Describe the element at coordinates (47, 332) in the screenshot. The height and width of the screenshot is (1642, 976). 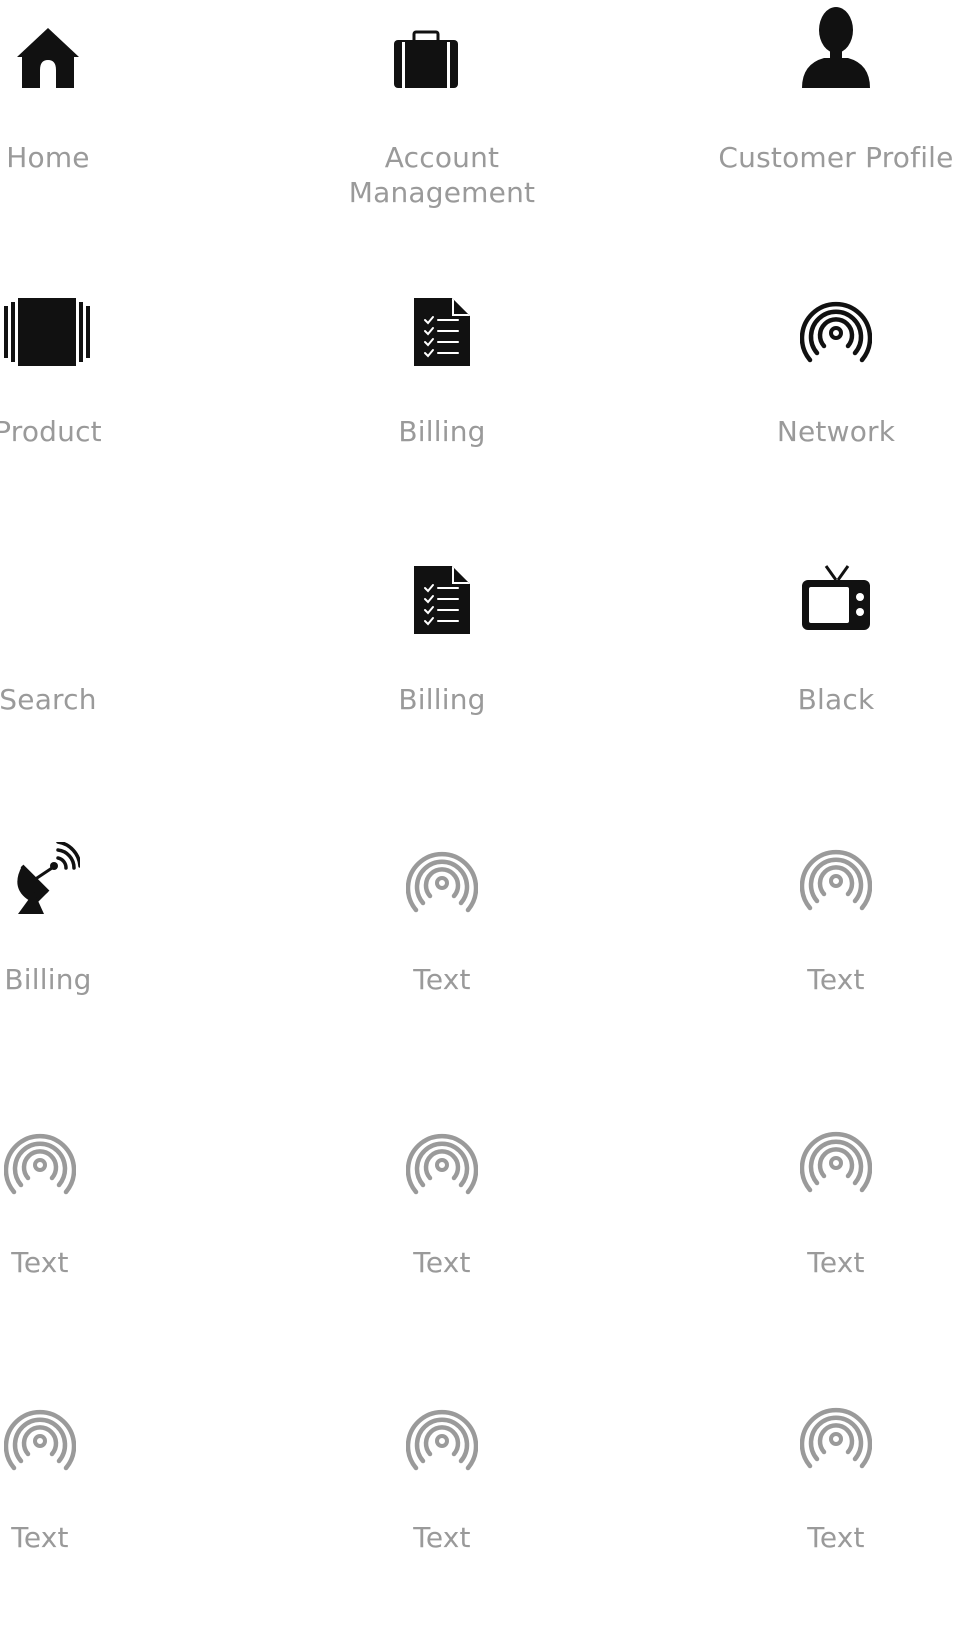
I see `product-box-icon` at that location.